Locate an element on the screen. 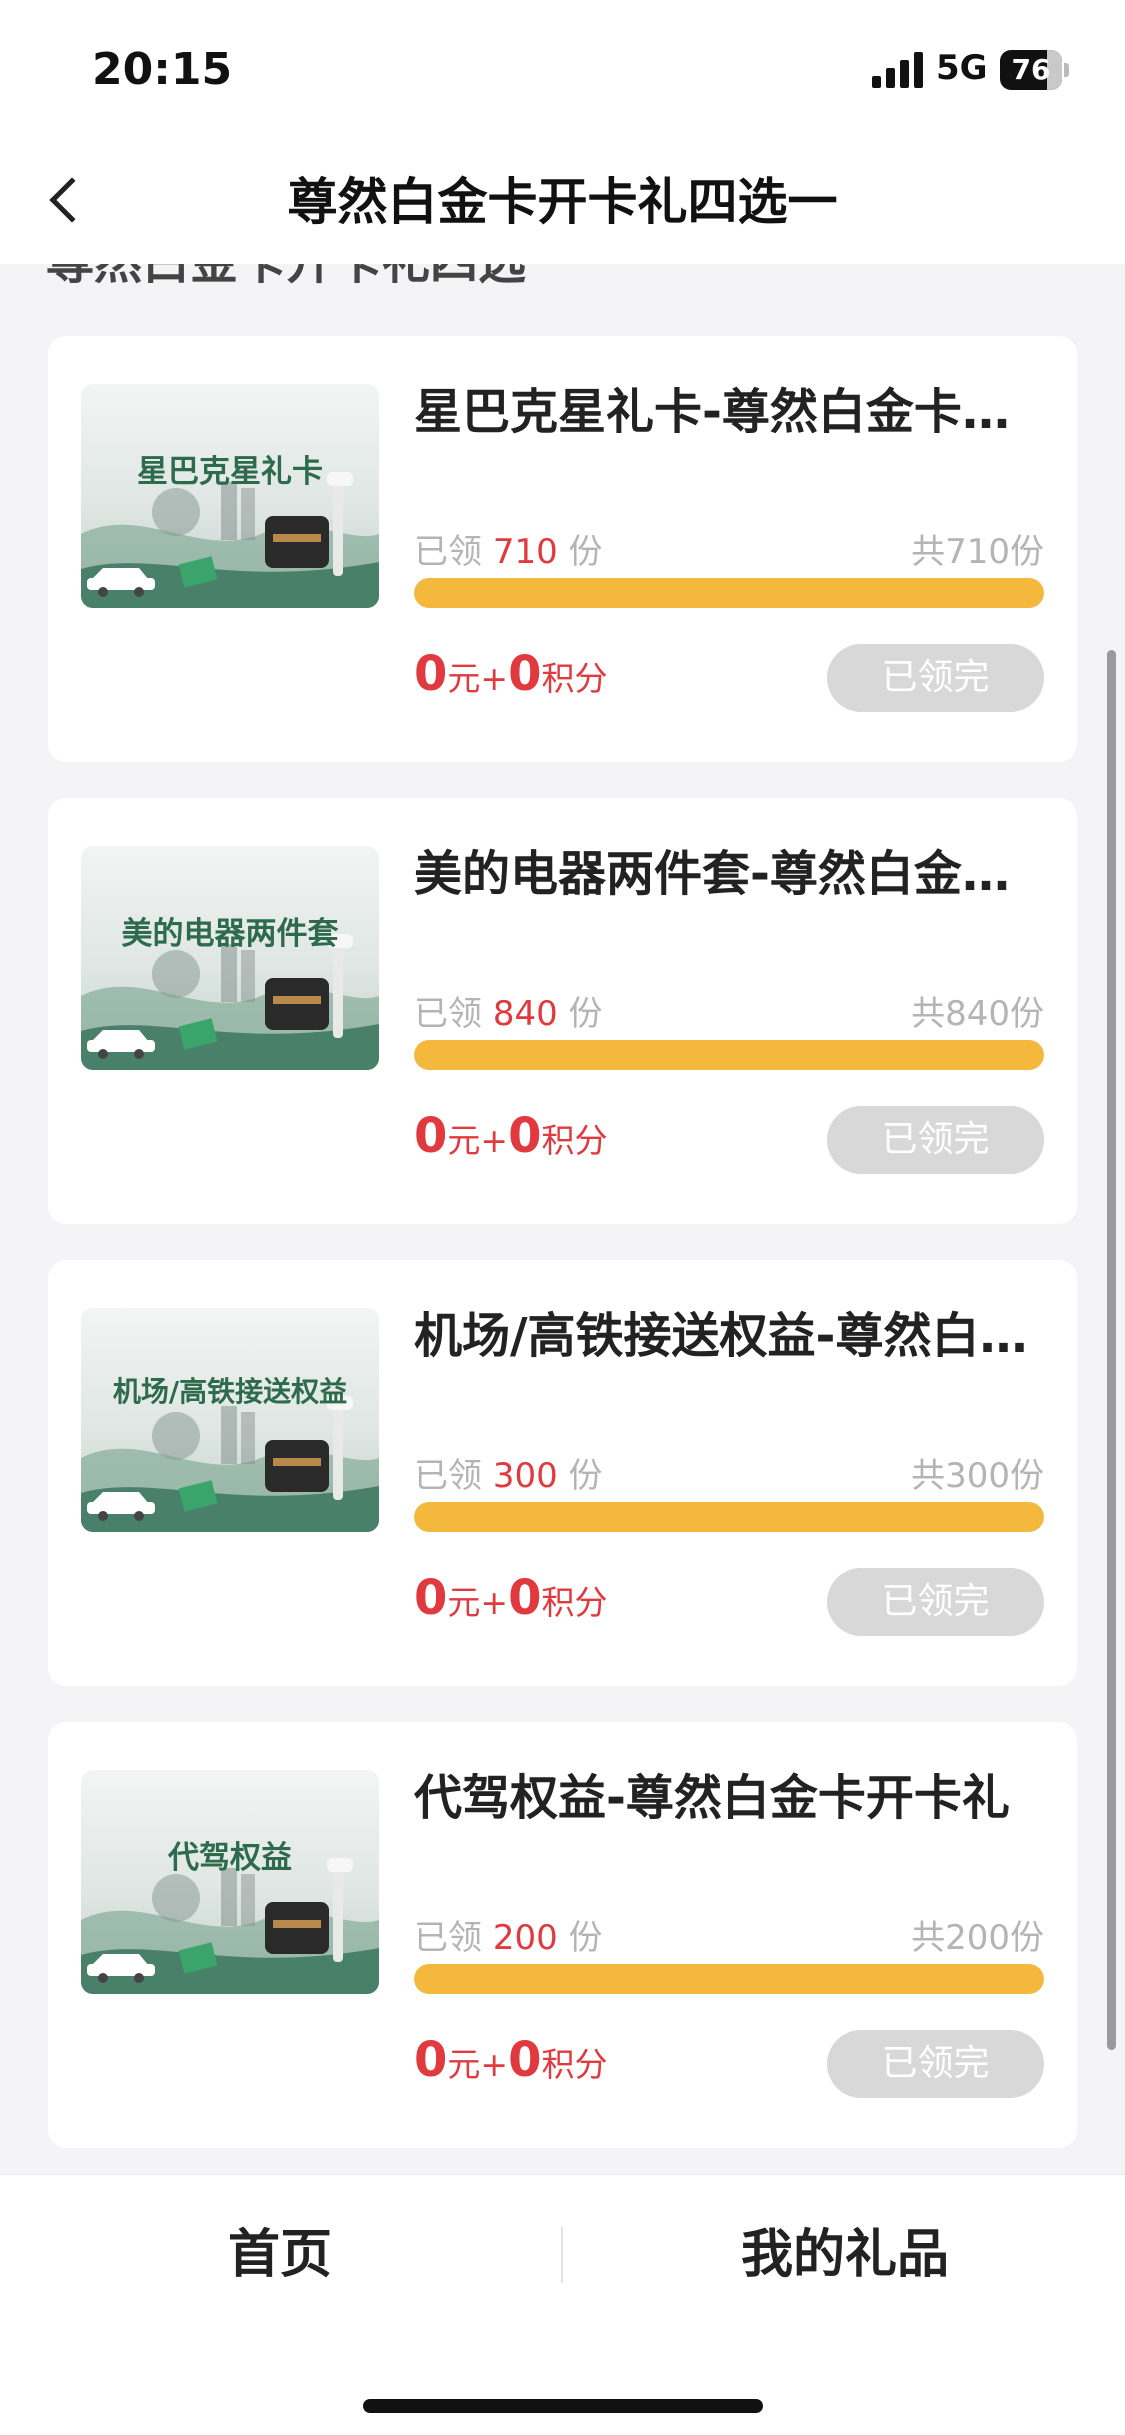 The height and width of the screenshot is (2435, 1125). nav-bar: 尊然白金卡开卡礼四选一 is located at coordinates (562, 202).